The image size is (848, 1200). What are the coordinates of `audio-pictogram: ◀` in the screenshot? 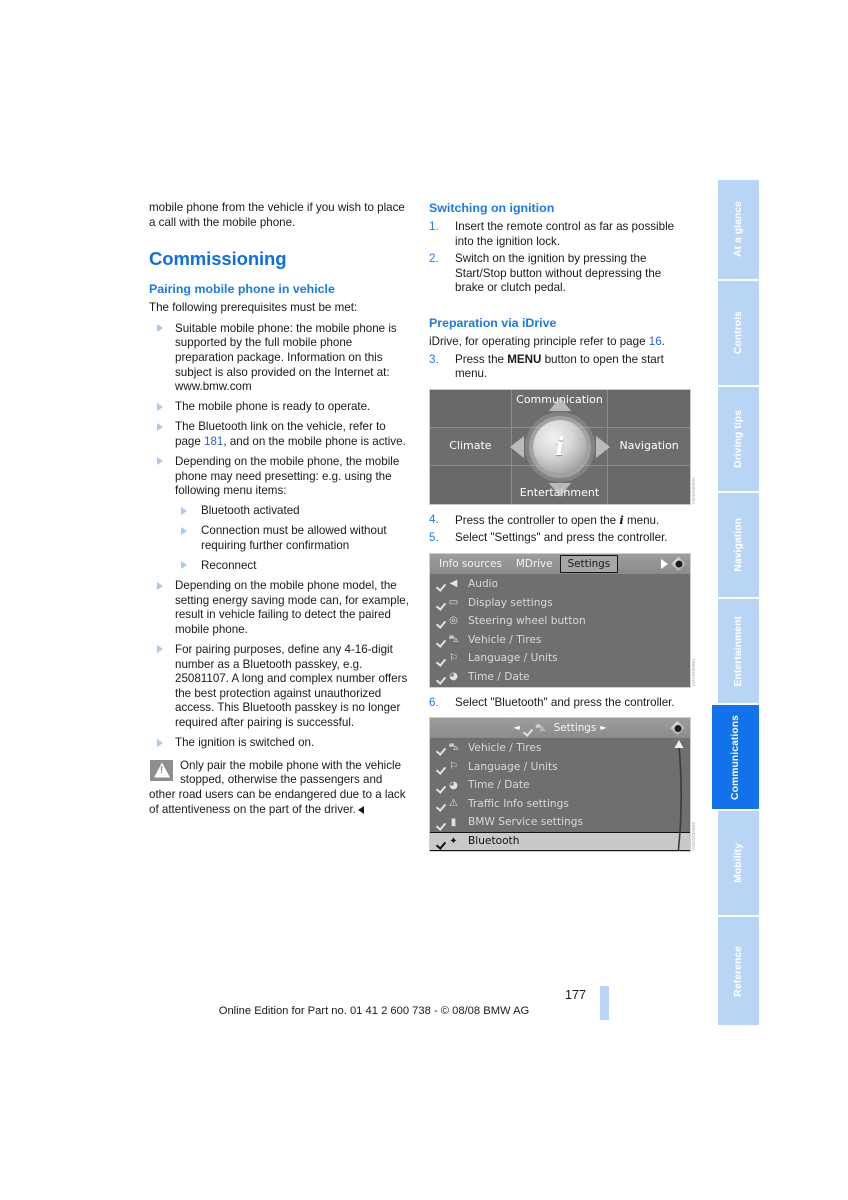 It's located at (453, 584).